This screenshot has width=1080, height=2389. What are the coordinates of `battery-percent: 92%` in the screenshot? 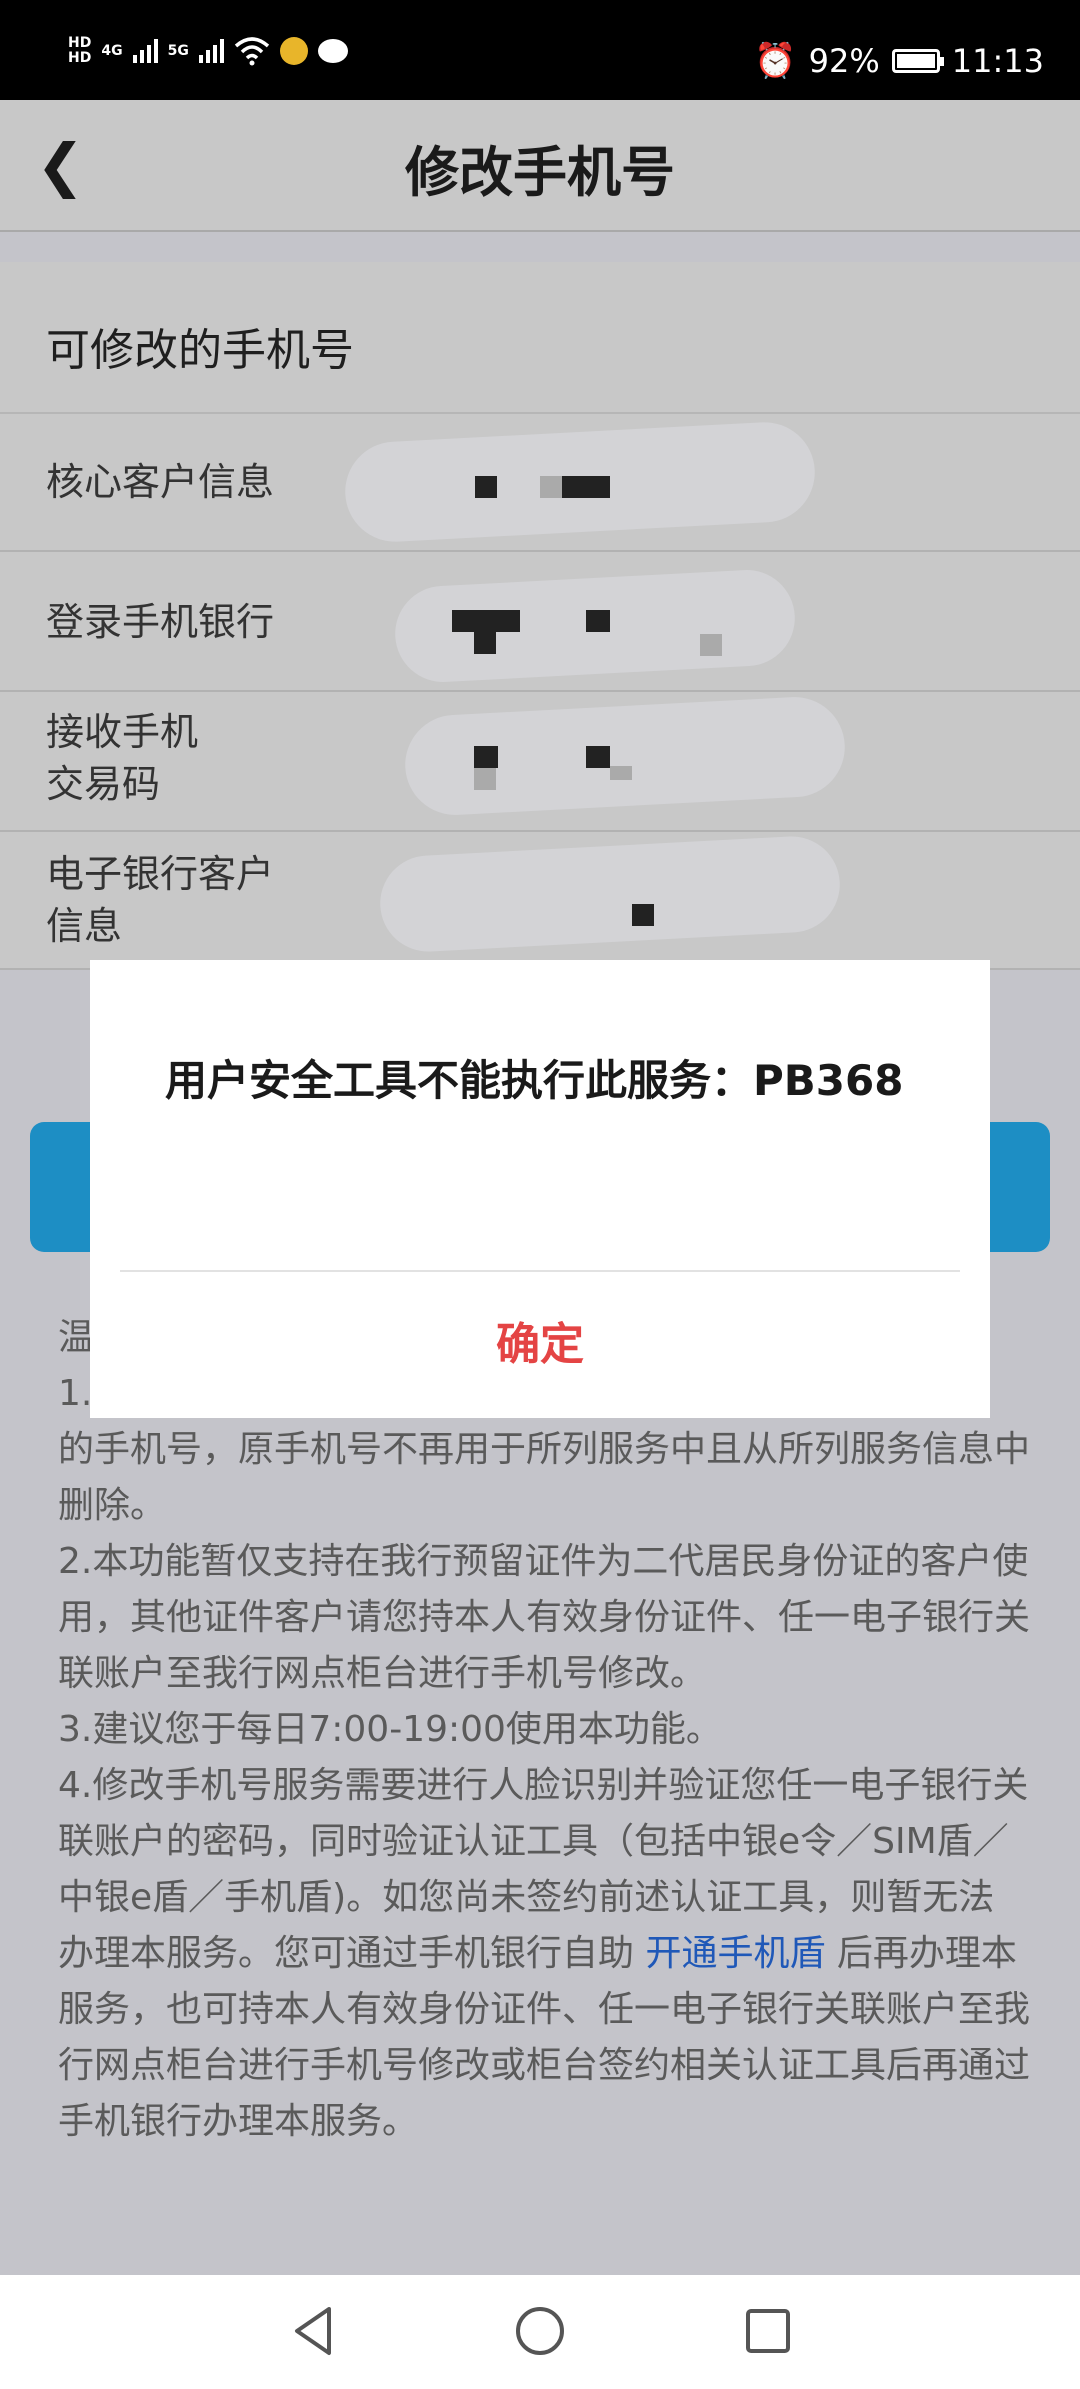 It's located at (844, 61).